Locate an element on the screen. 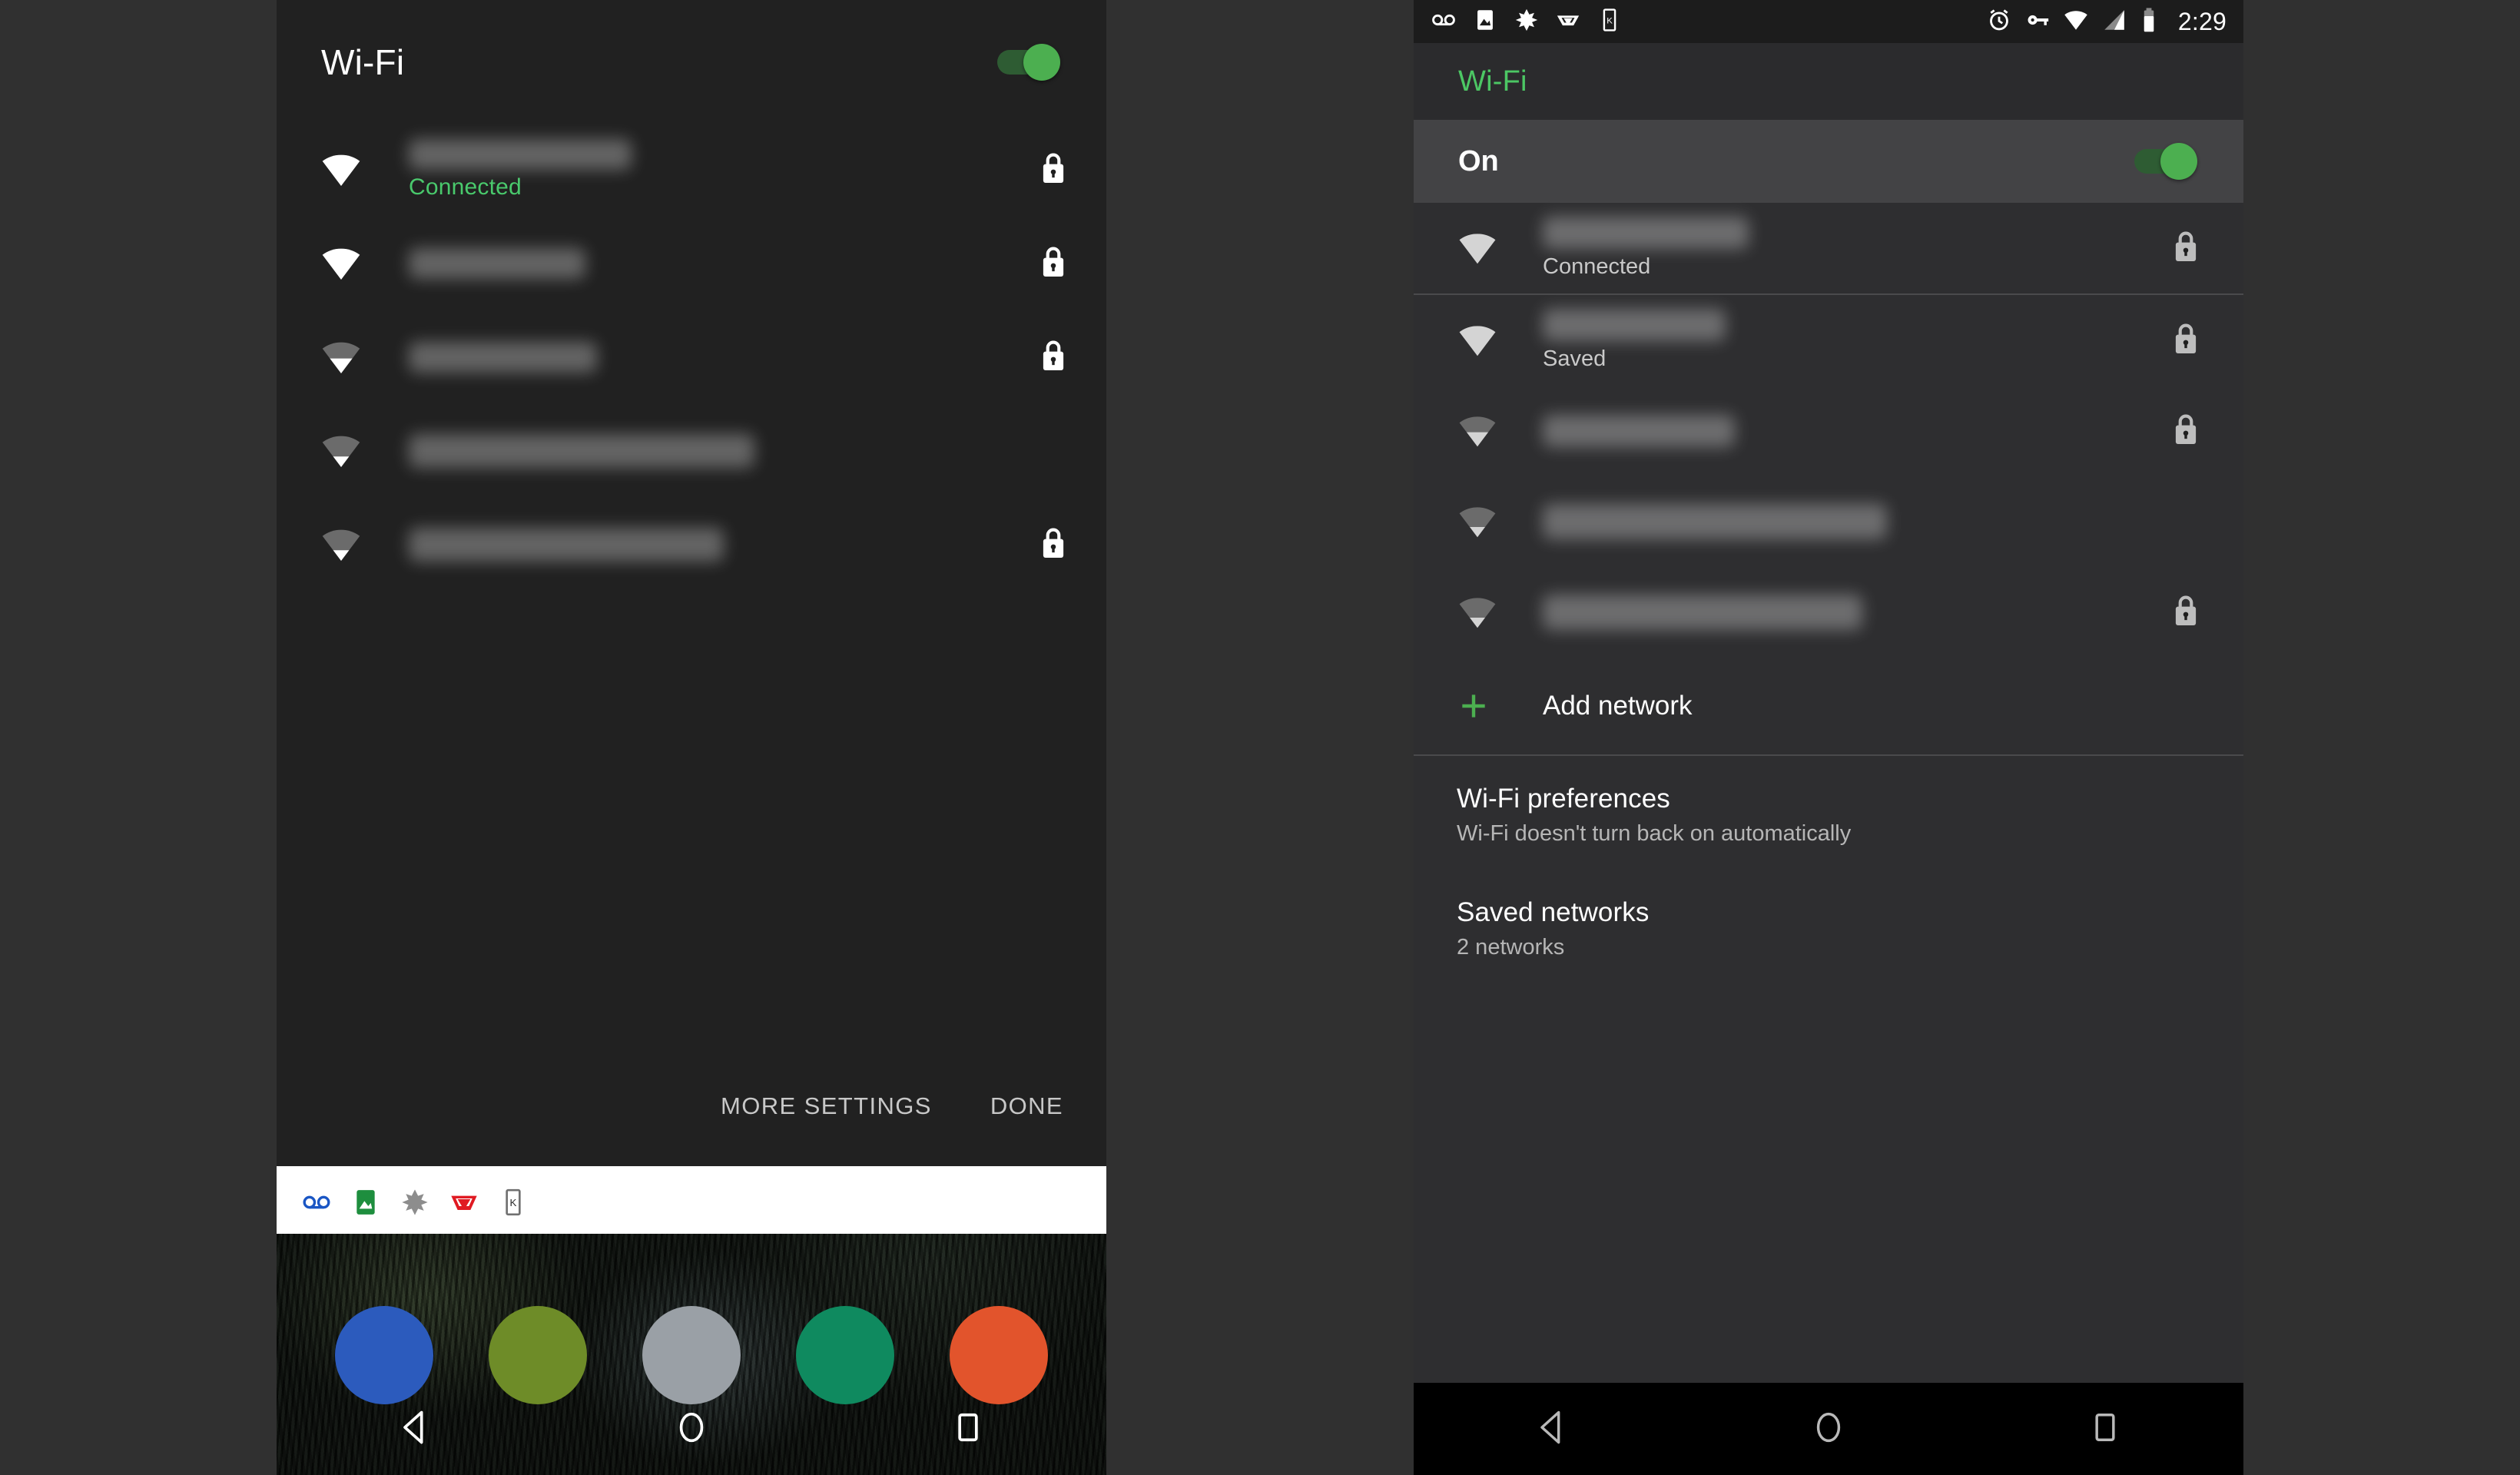  clock-time: 2:29 is located at coordinates (2202, 21).